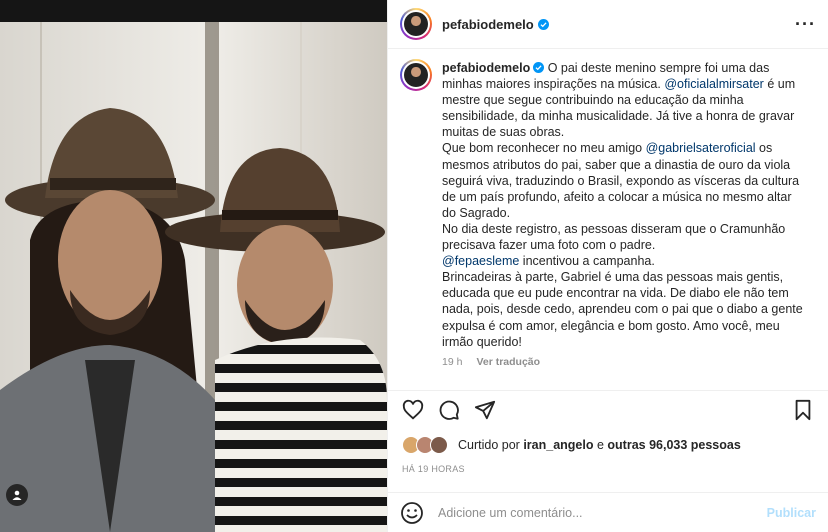  I want to click on more-options-icon: ···, so click(805, 24).